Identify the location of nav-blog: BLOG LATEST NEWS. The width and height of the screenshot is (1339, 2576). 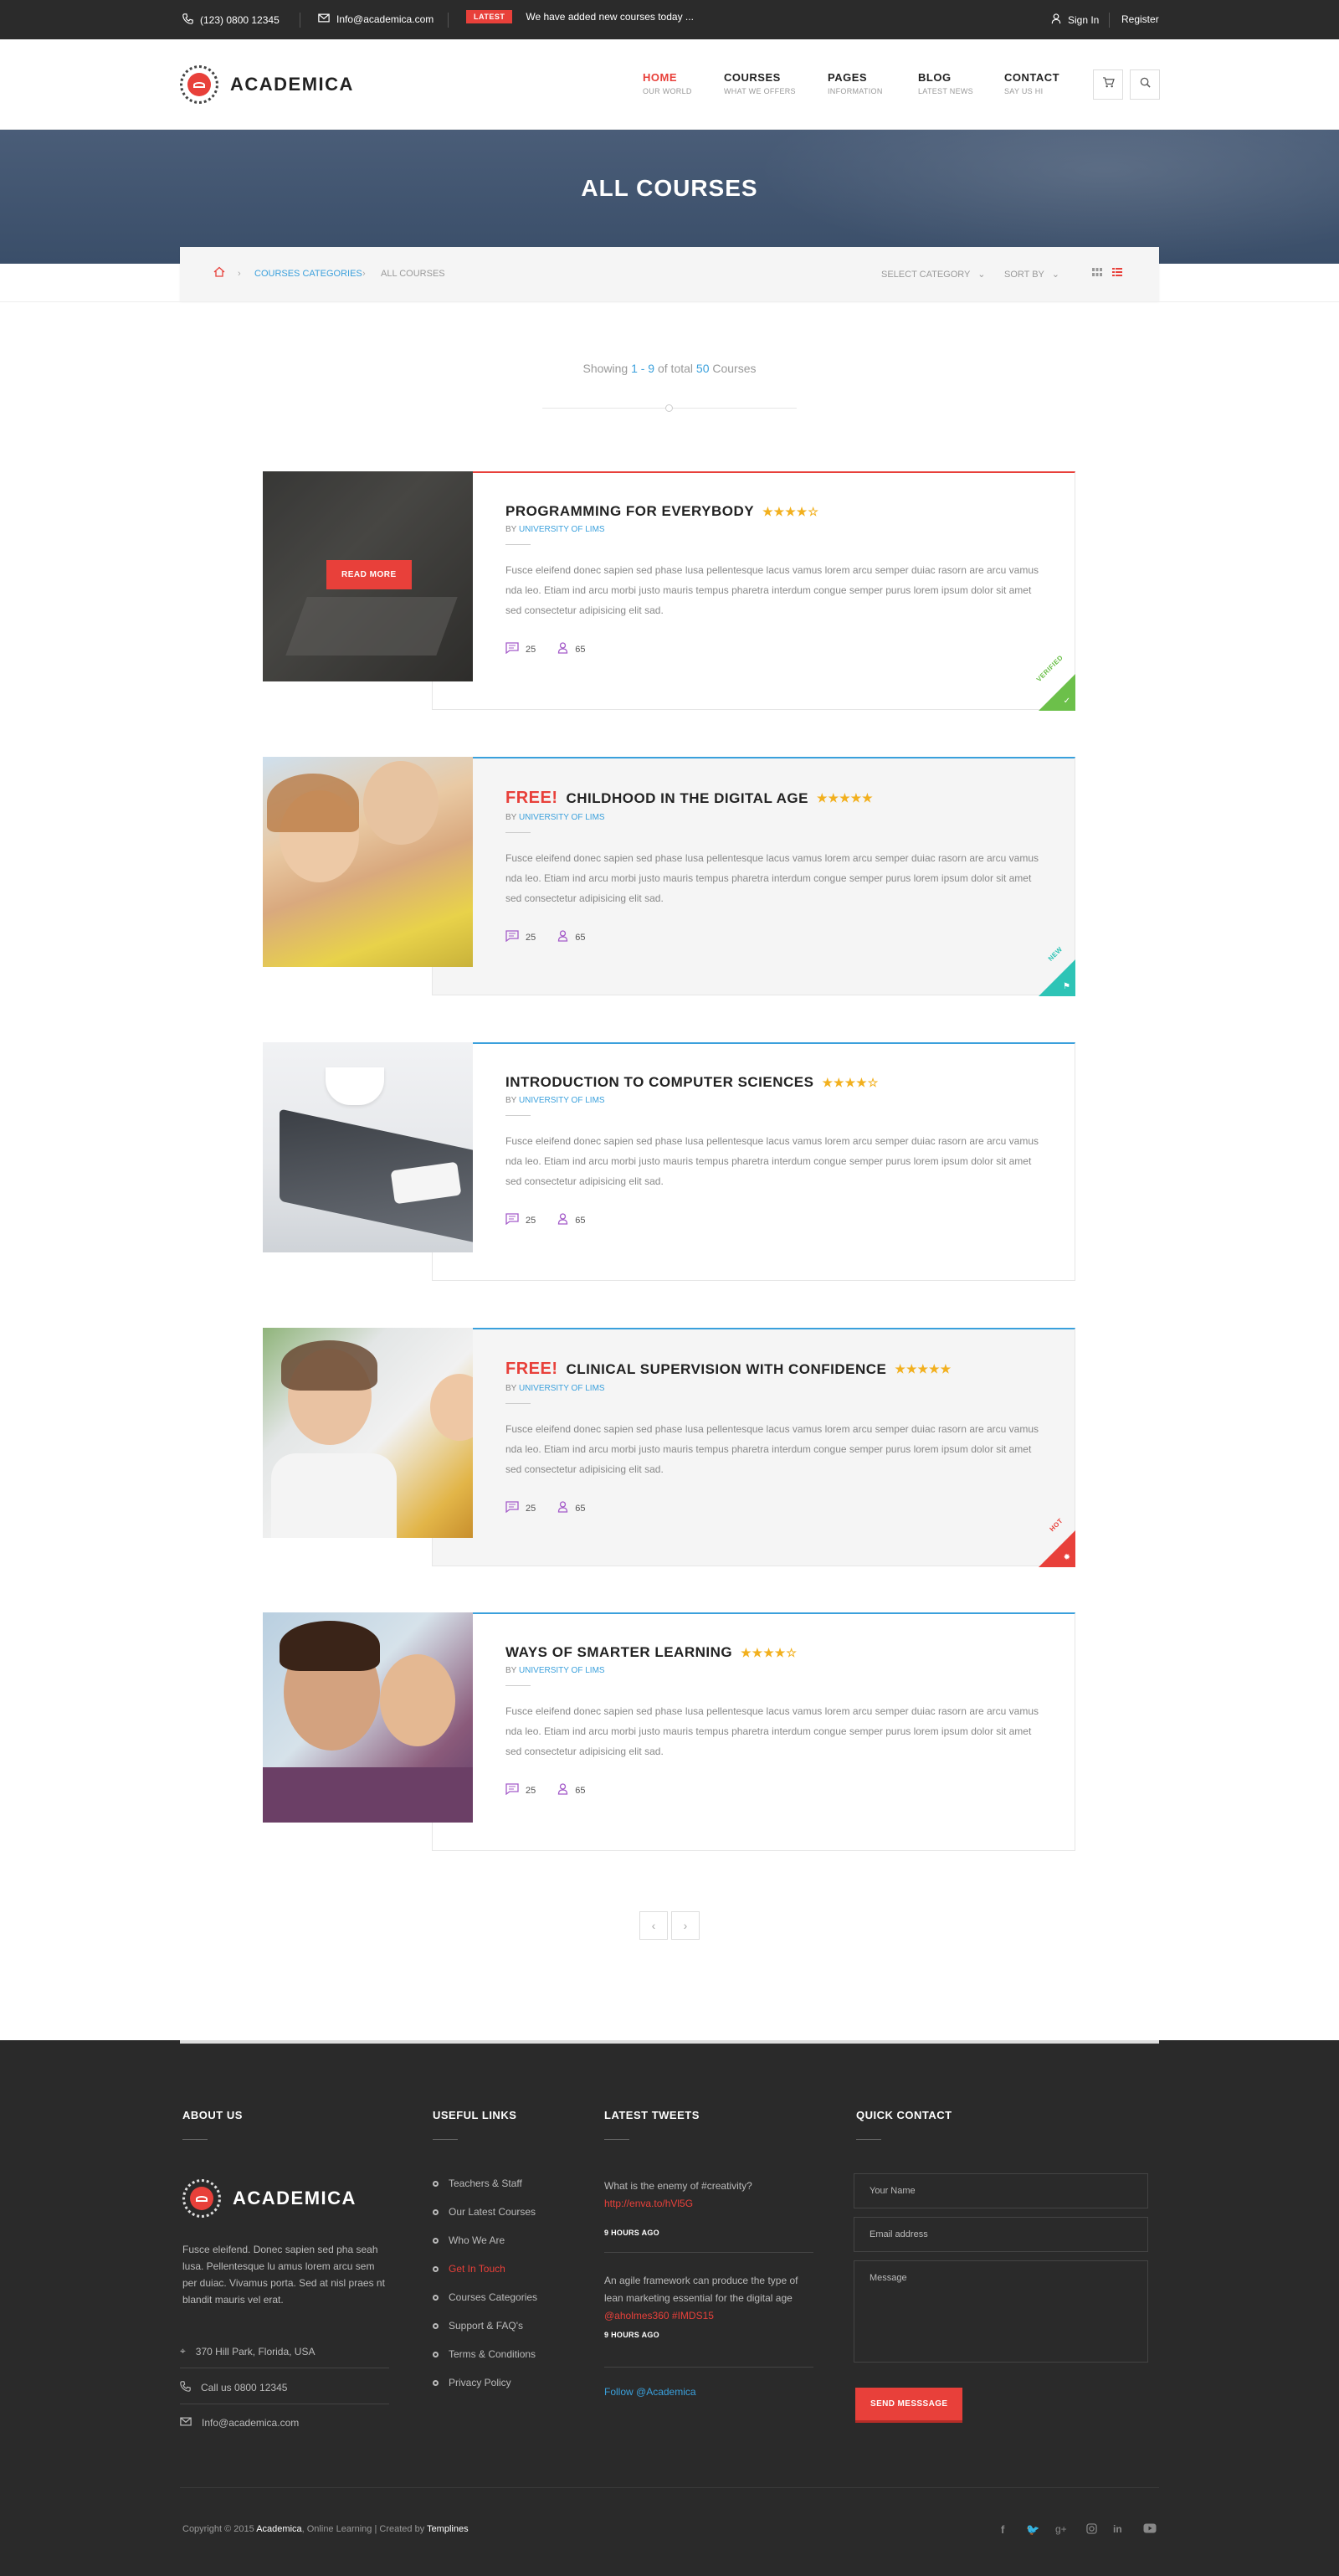
(945, 83).